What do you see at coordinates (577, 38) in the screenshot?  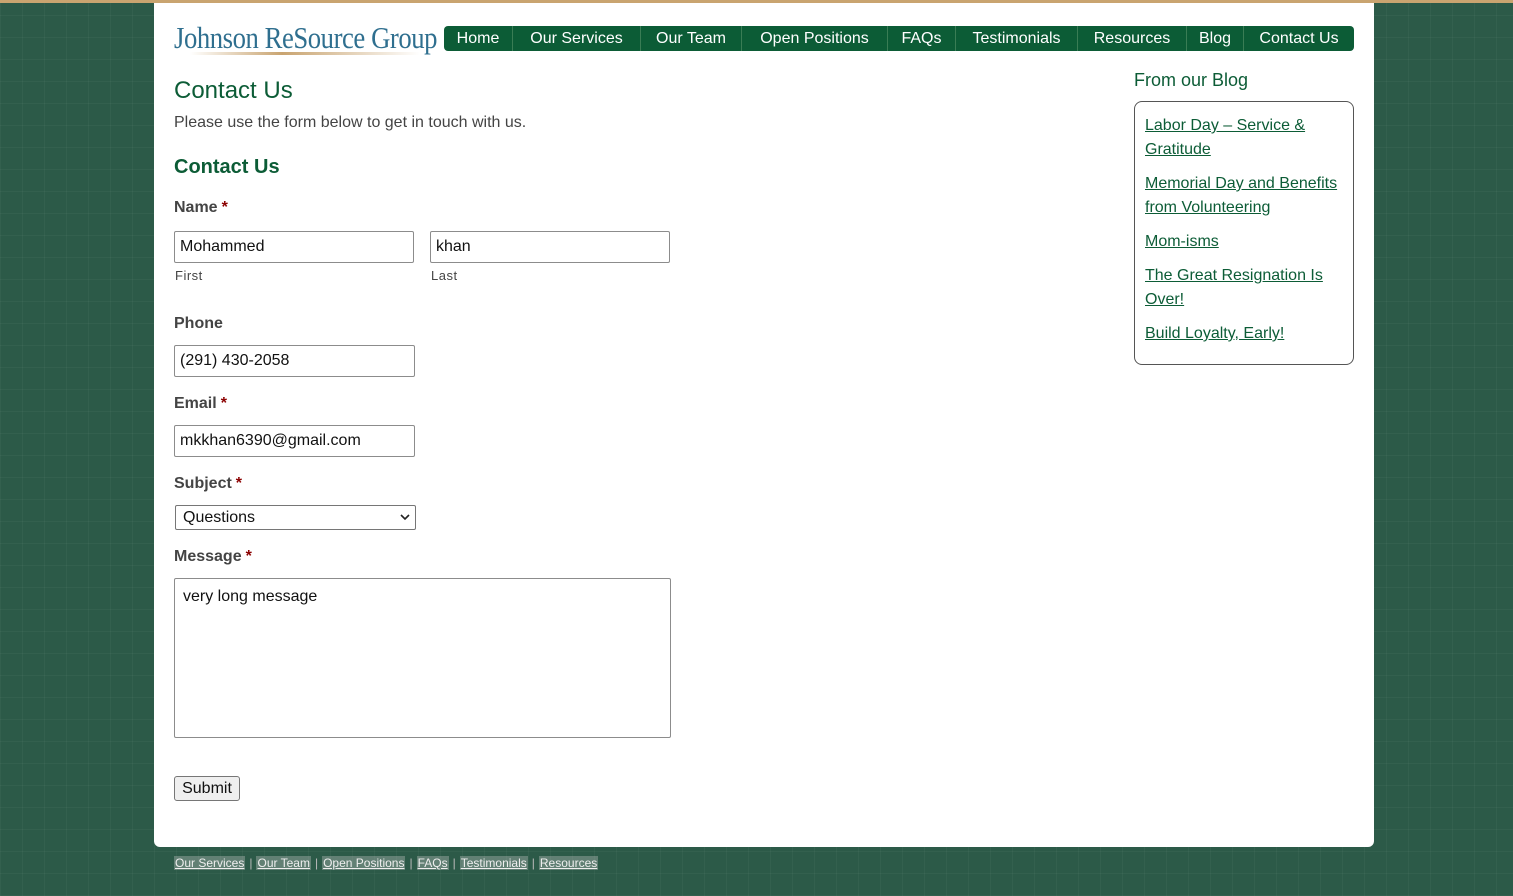 I see `nav-our-services: Our Services` at bounding box center [577, 38].